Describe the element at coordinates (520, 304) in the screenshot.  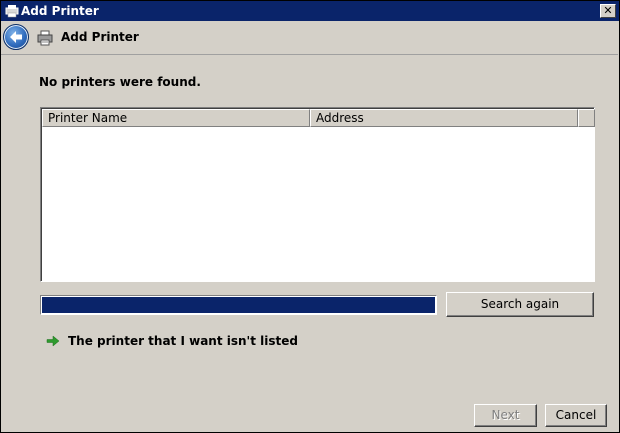
I see `search-again-button: Search again` at that location.